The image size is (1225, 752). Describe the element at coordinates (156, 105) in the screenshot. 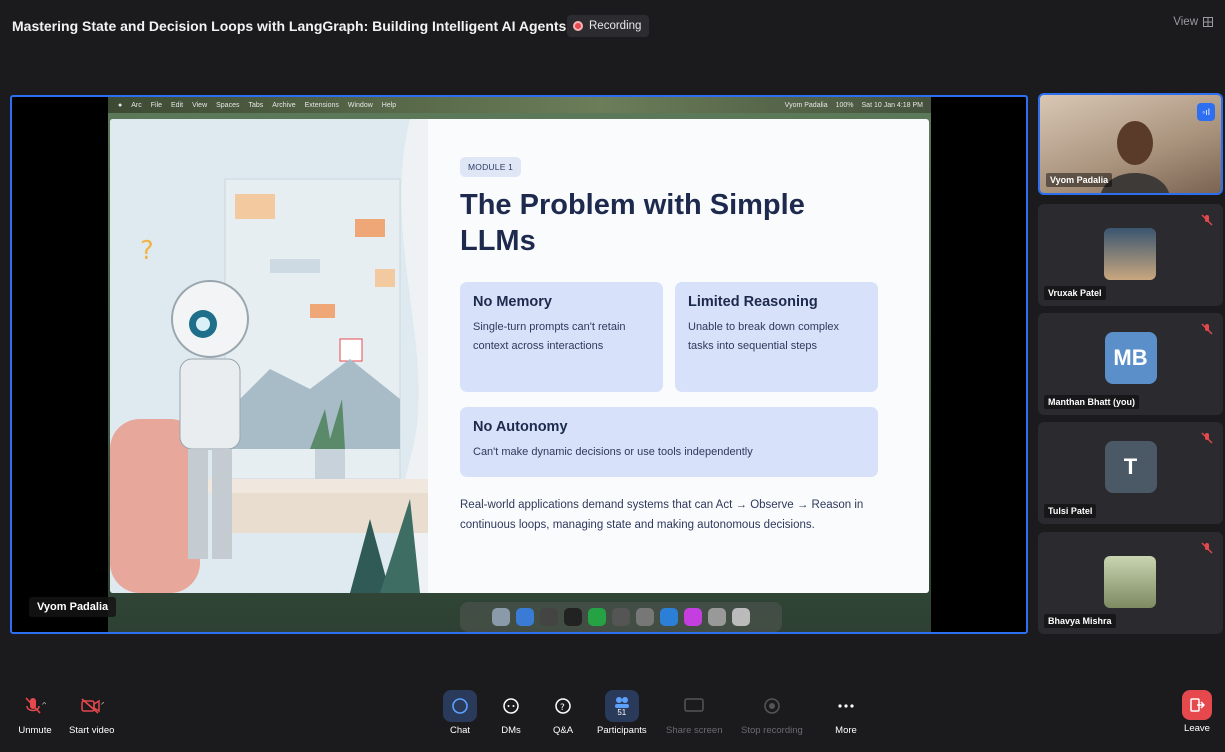

I see `menubar-item: File` at that location.